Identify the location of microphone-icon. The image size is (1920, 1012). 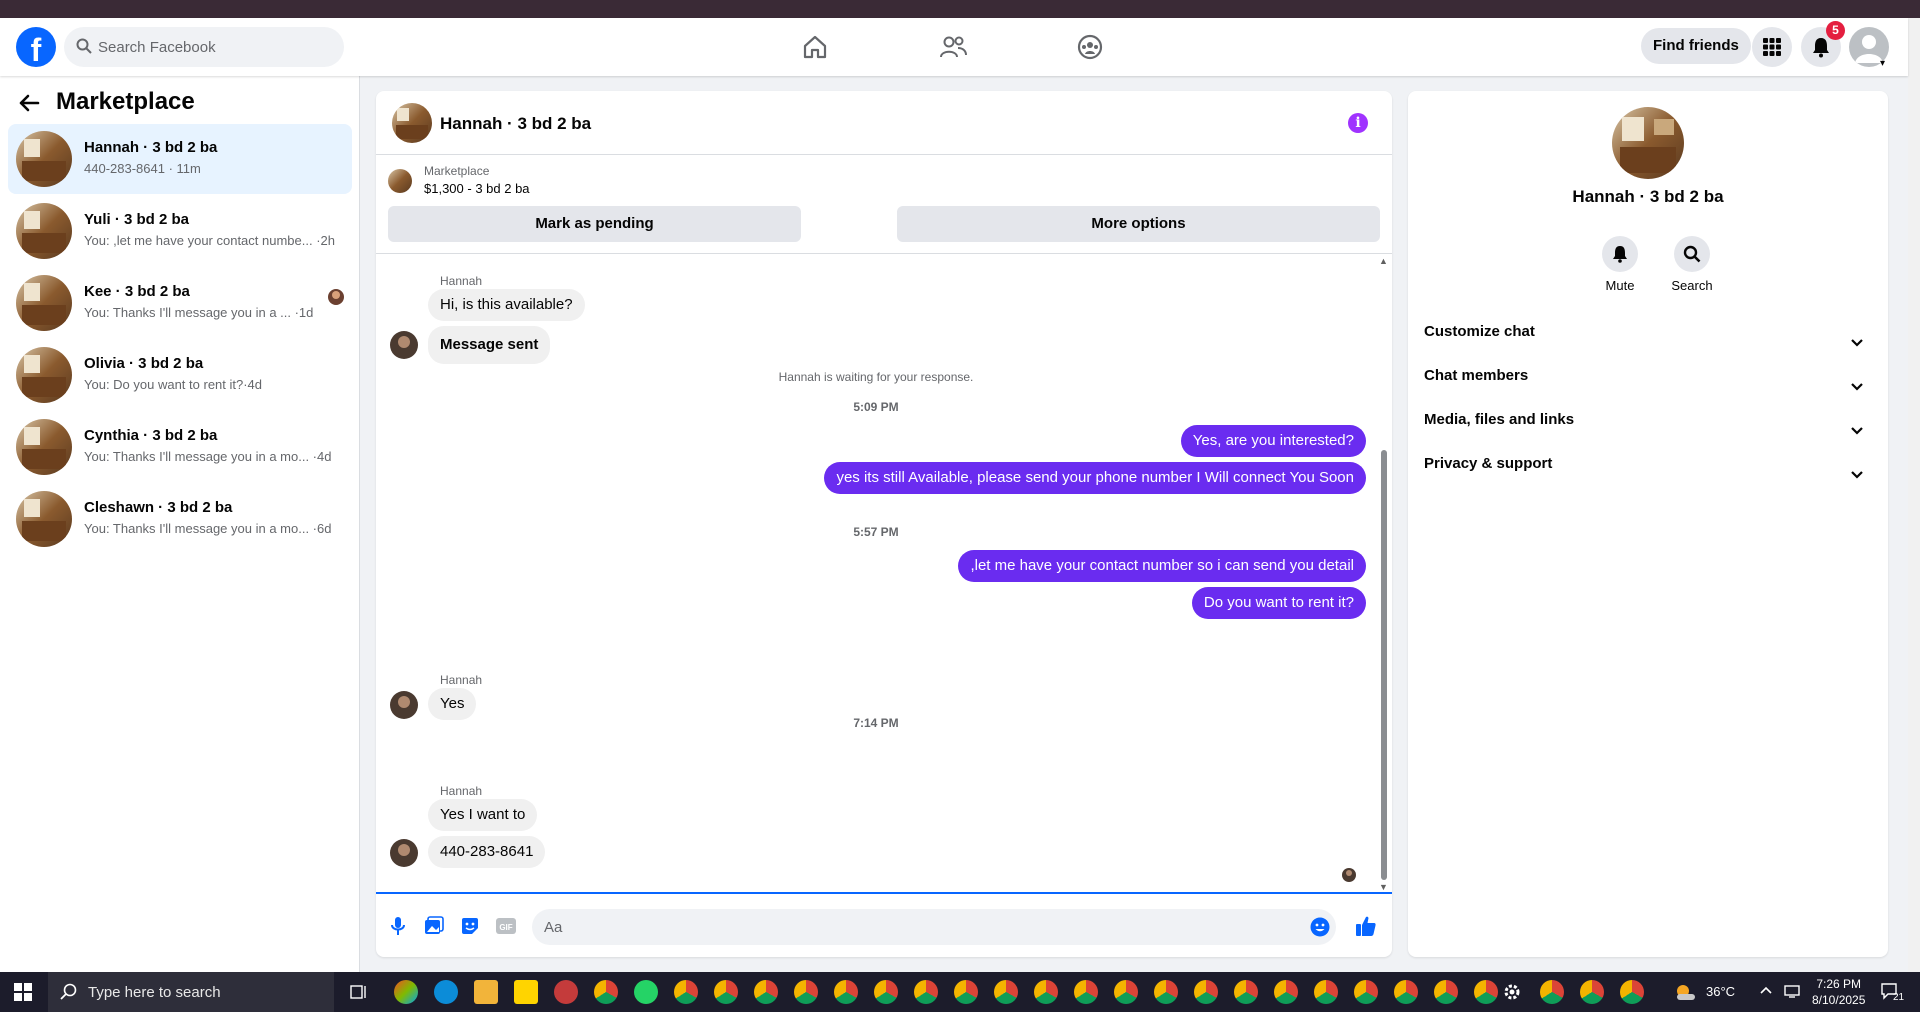
(398, 926).